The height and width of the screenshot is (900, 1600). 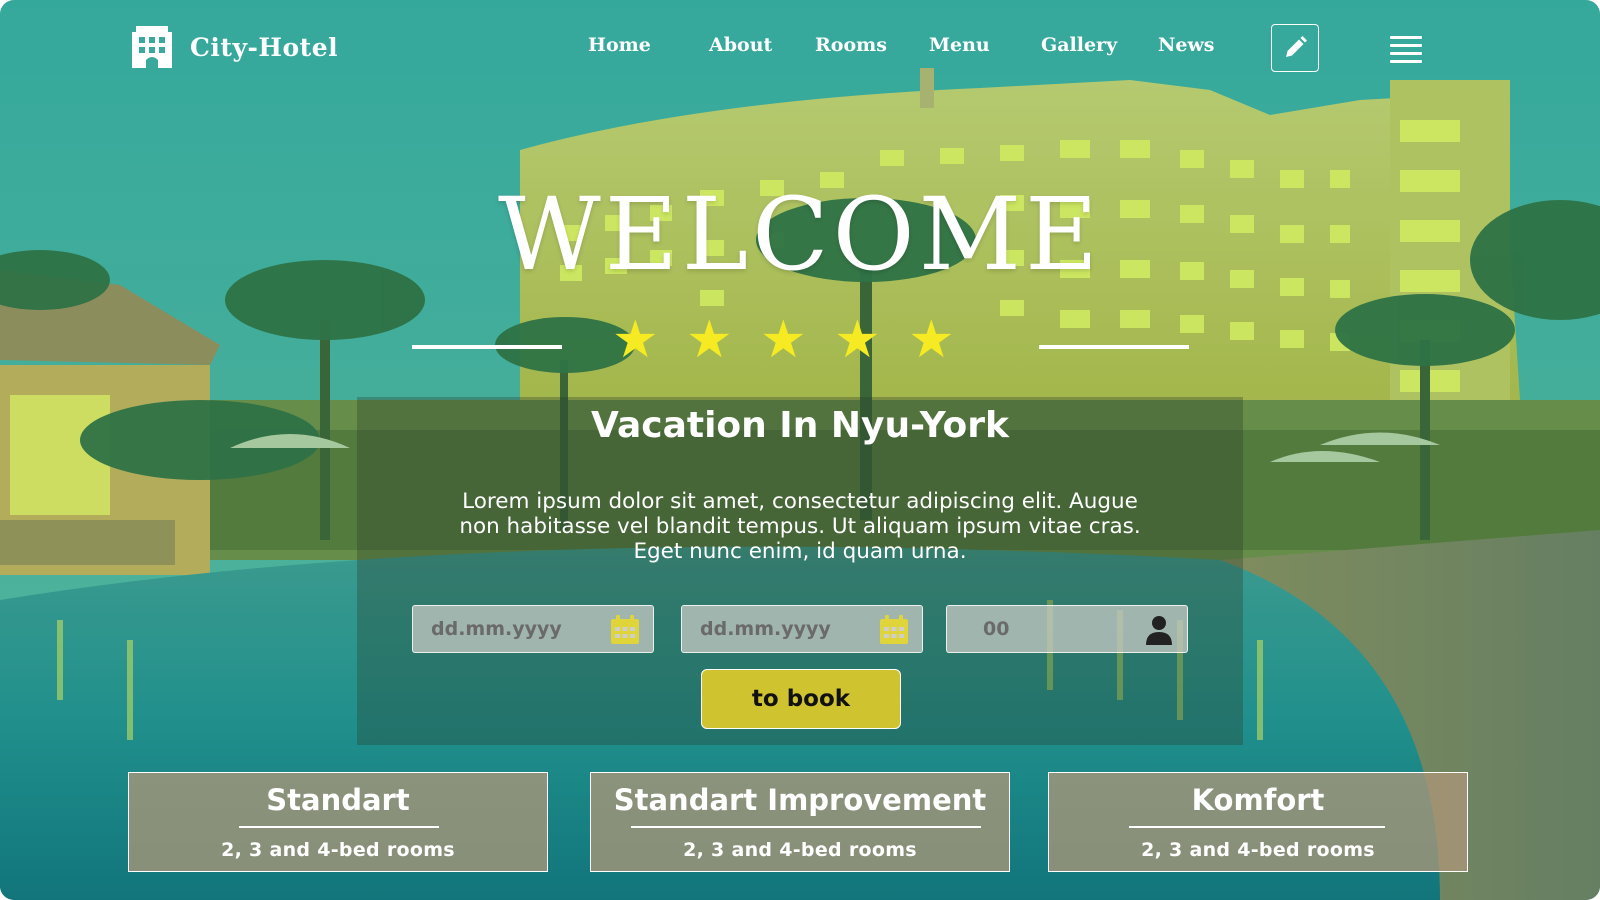 I want to click on check-in-date-input: dd.mm.yyyy, so click(x=533, y=629).